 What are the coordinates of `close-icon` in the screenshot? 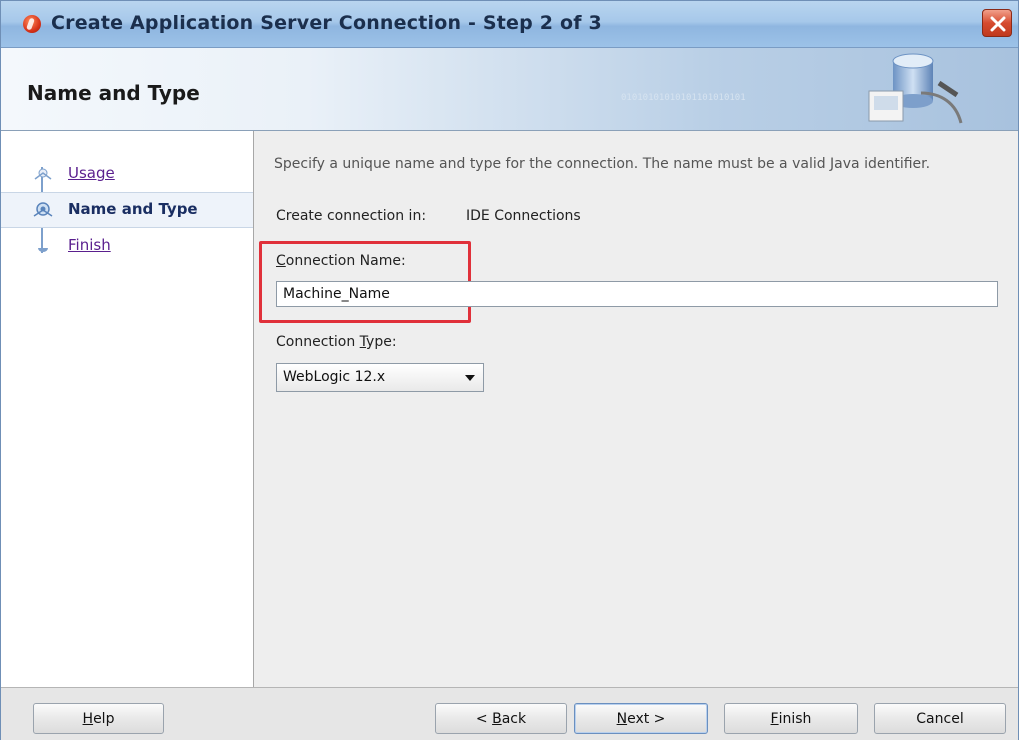 It's located at (998, 24).